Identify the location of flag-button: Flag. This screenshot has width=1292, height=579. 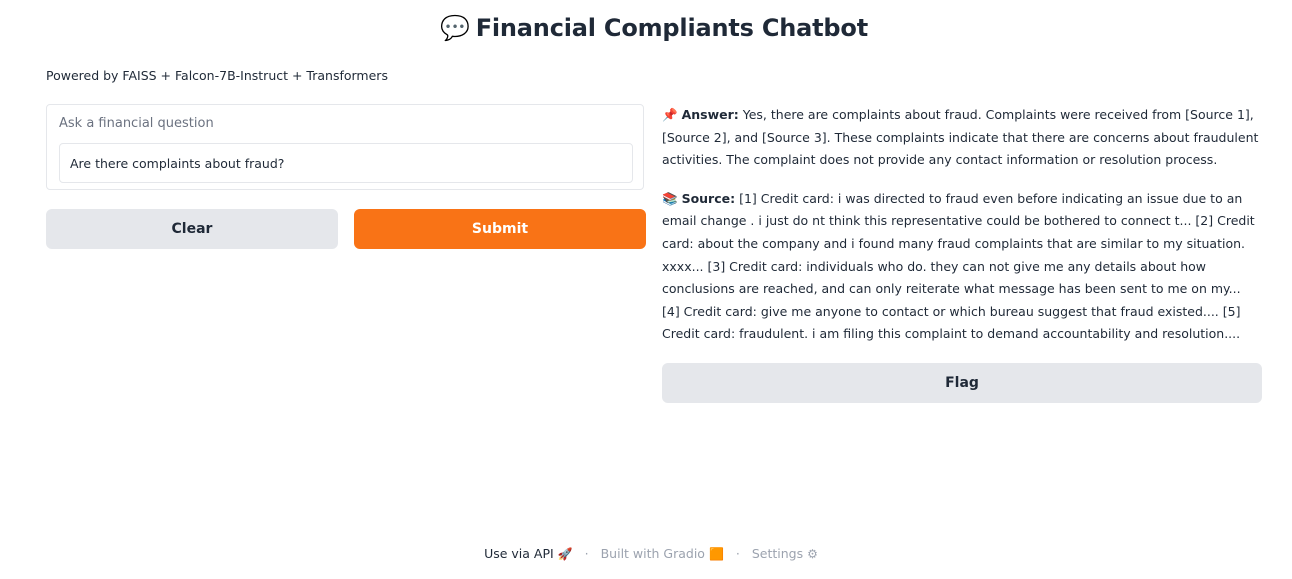
(962, 383).